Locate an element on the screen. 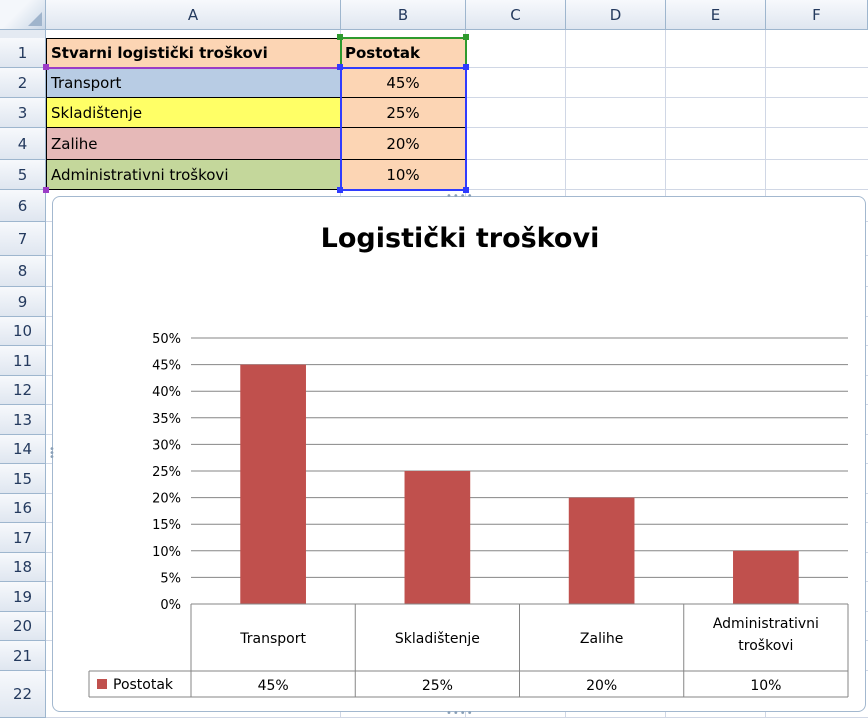 The image size is (868, 719). y-tick-label: 40% is located at coordinates (166, 392).